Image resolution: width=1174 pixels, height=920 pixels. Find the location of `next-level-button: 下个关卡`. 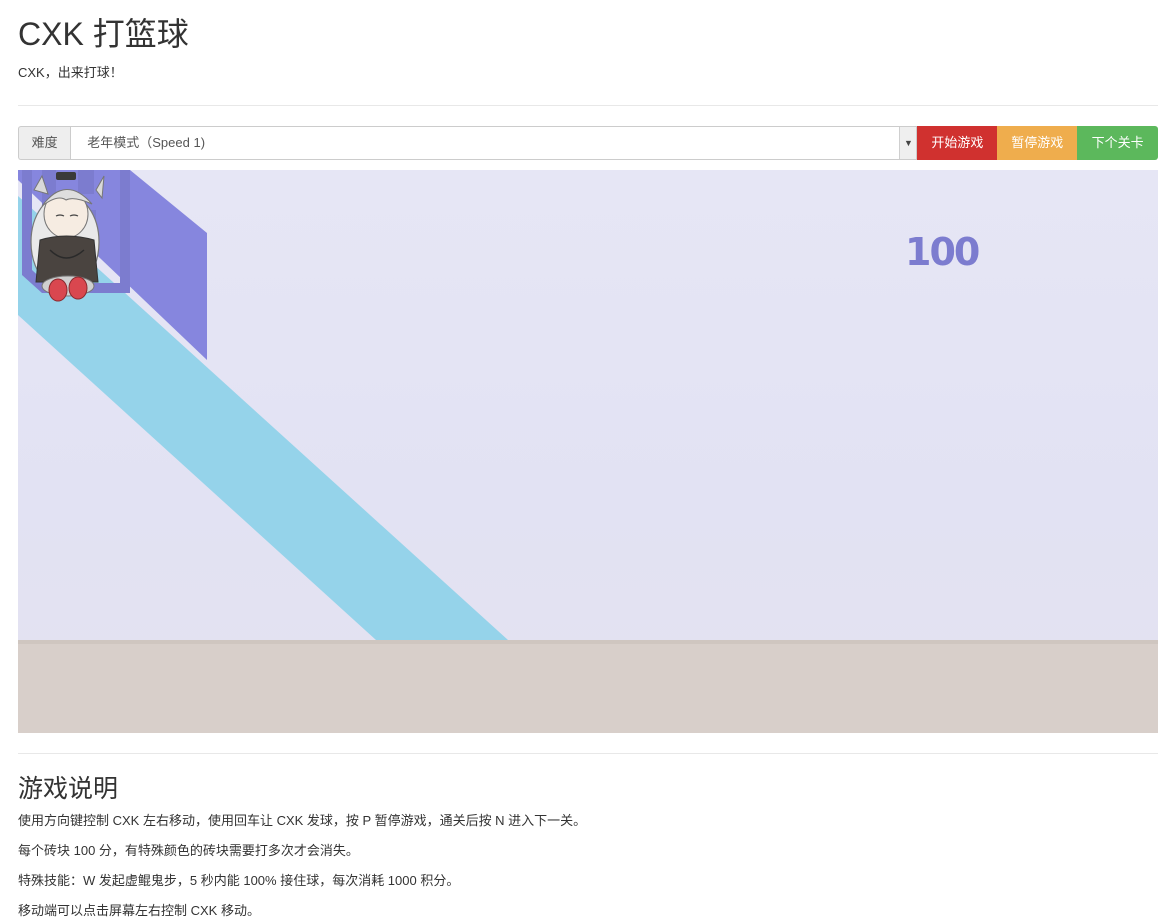

next-level-button: 下个关卡 is located at coordinates (1117, 143).